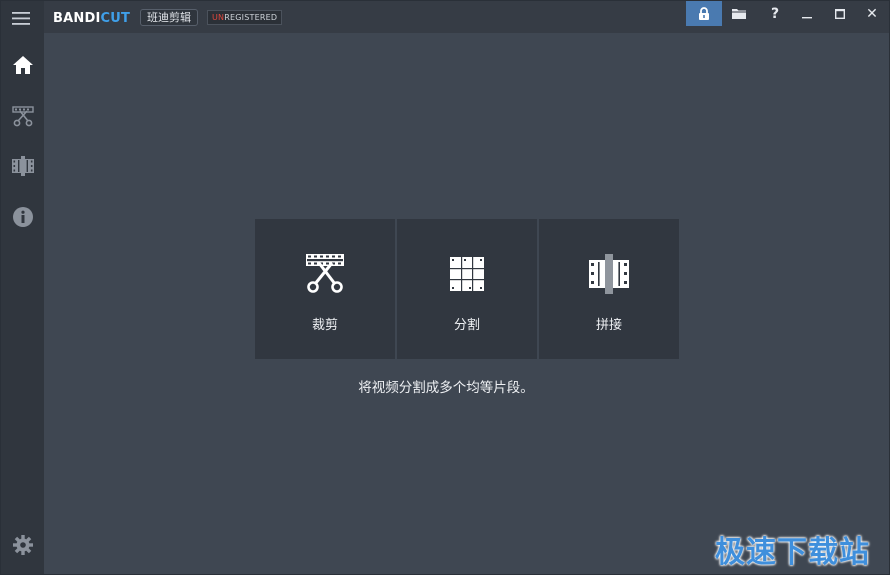  I want to click on join-mode-label: 拼接, so click(608, 325).